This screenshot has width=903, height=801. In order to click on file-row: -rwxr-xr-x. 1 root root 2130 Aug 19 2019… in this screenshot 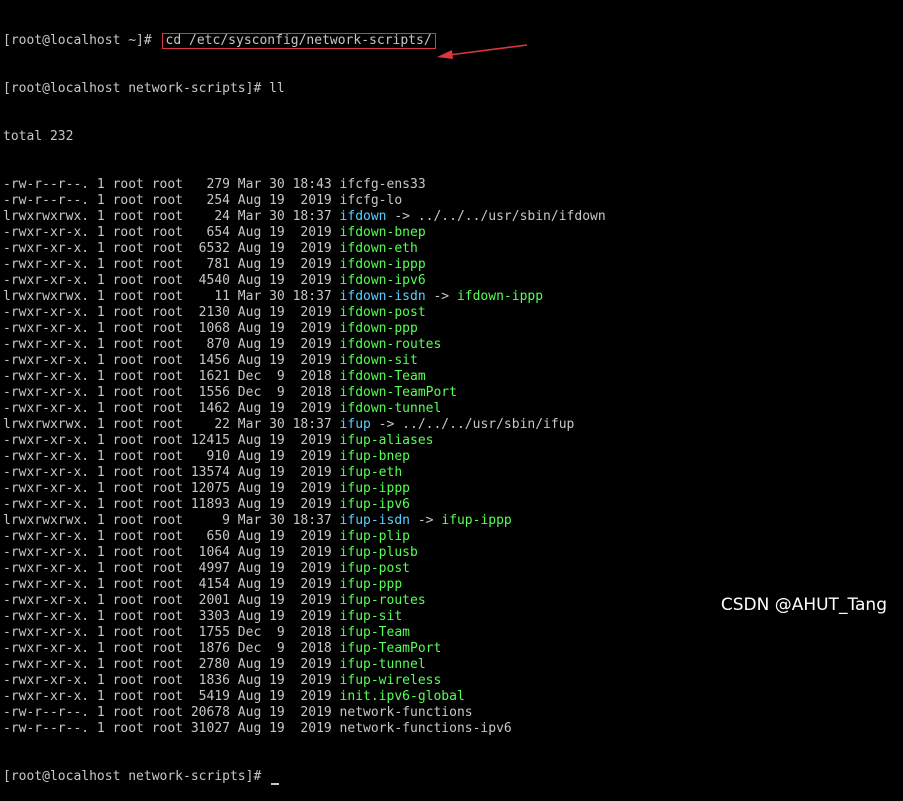, I will do `click(451, 313)`.